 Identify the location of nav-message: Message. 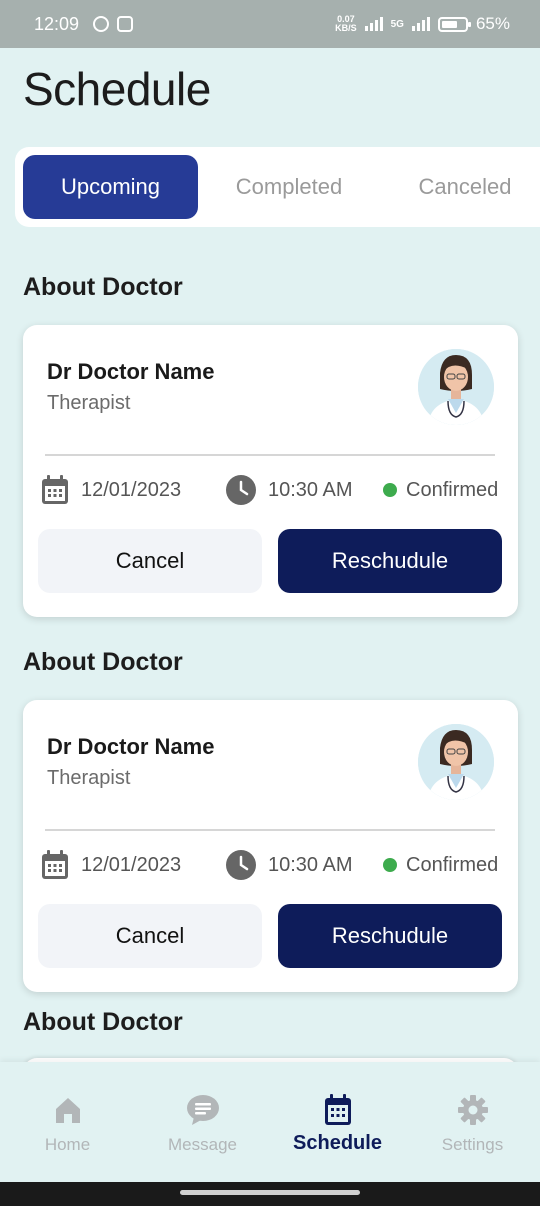
(202, 1122).